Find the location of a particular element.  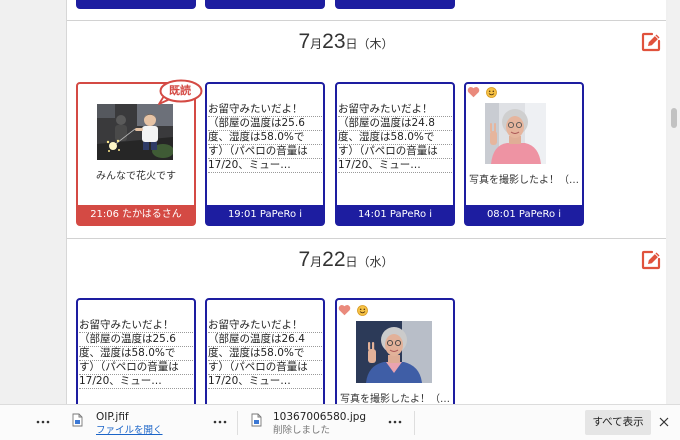

download-filename: OIP.jfif is located at coordinates (112, 417).